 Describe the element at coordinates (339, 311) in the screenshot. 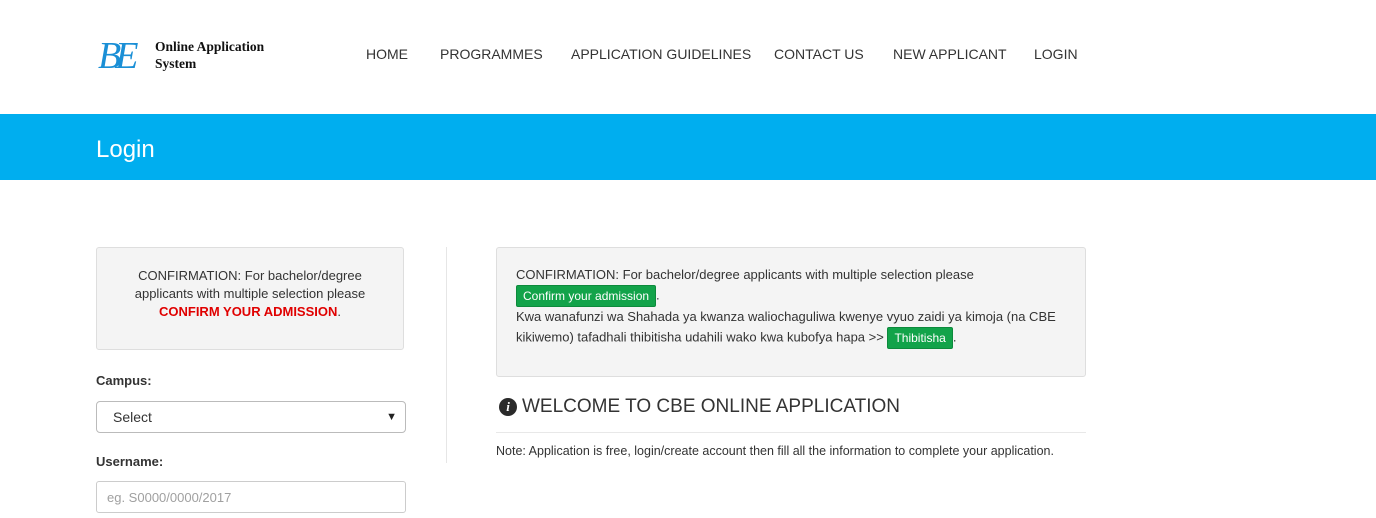

I see `confirmation-period: .` at that location.